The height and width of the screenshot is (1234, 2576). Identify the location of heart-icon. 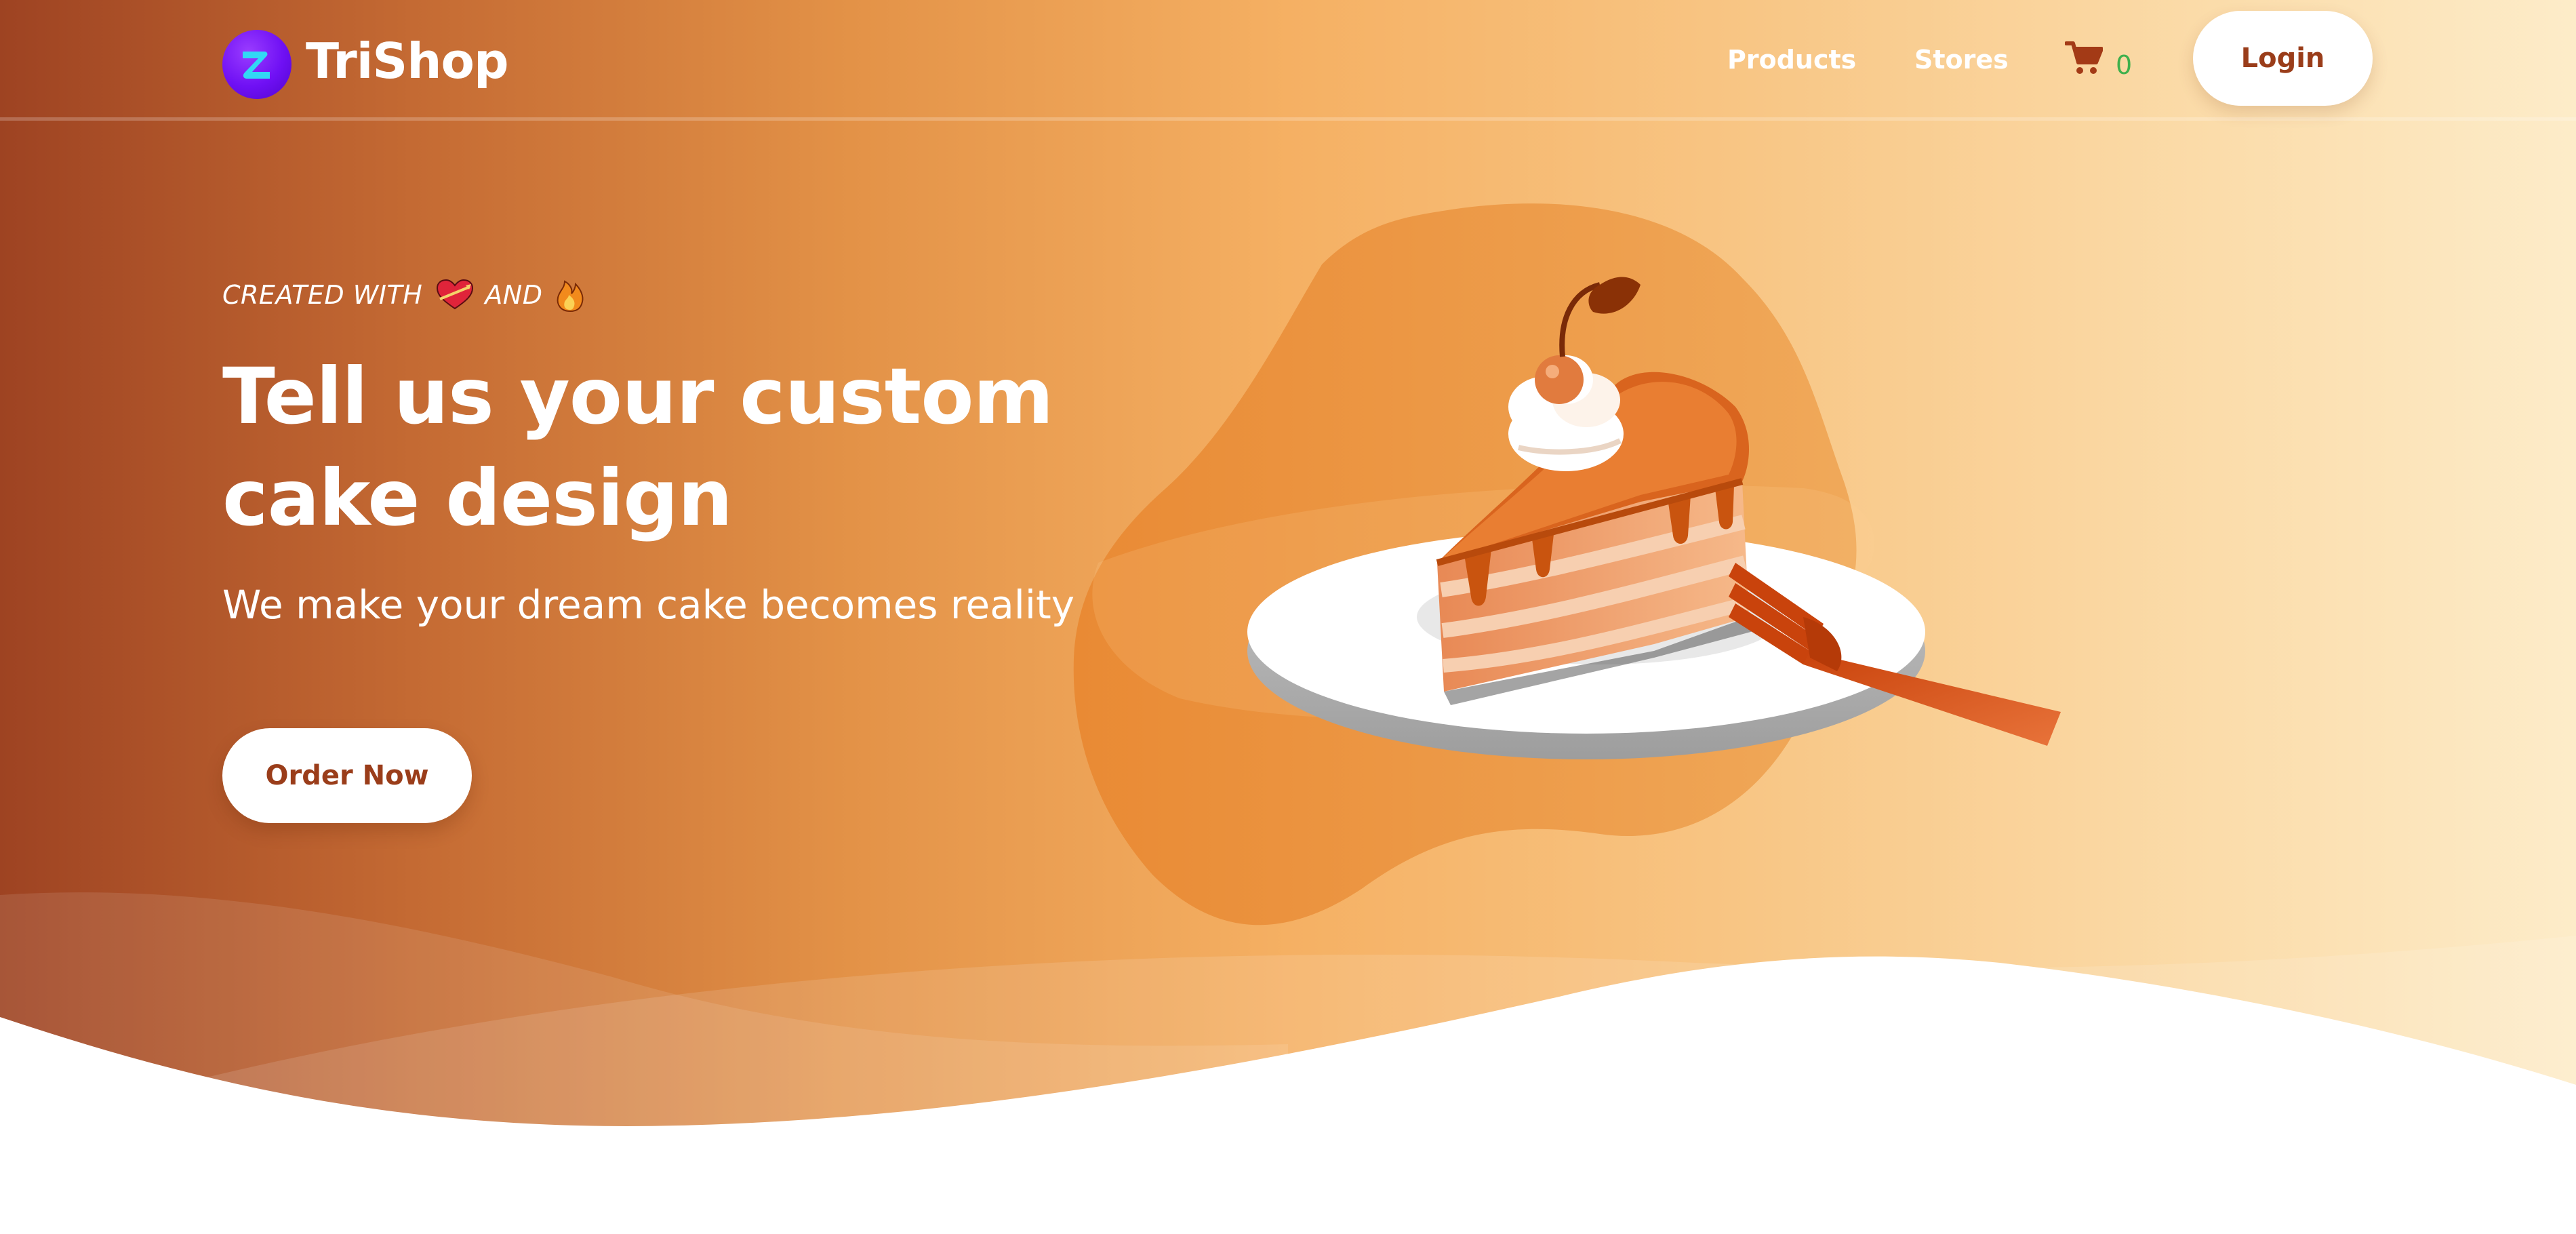
(455, 294).